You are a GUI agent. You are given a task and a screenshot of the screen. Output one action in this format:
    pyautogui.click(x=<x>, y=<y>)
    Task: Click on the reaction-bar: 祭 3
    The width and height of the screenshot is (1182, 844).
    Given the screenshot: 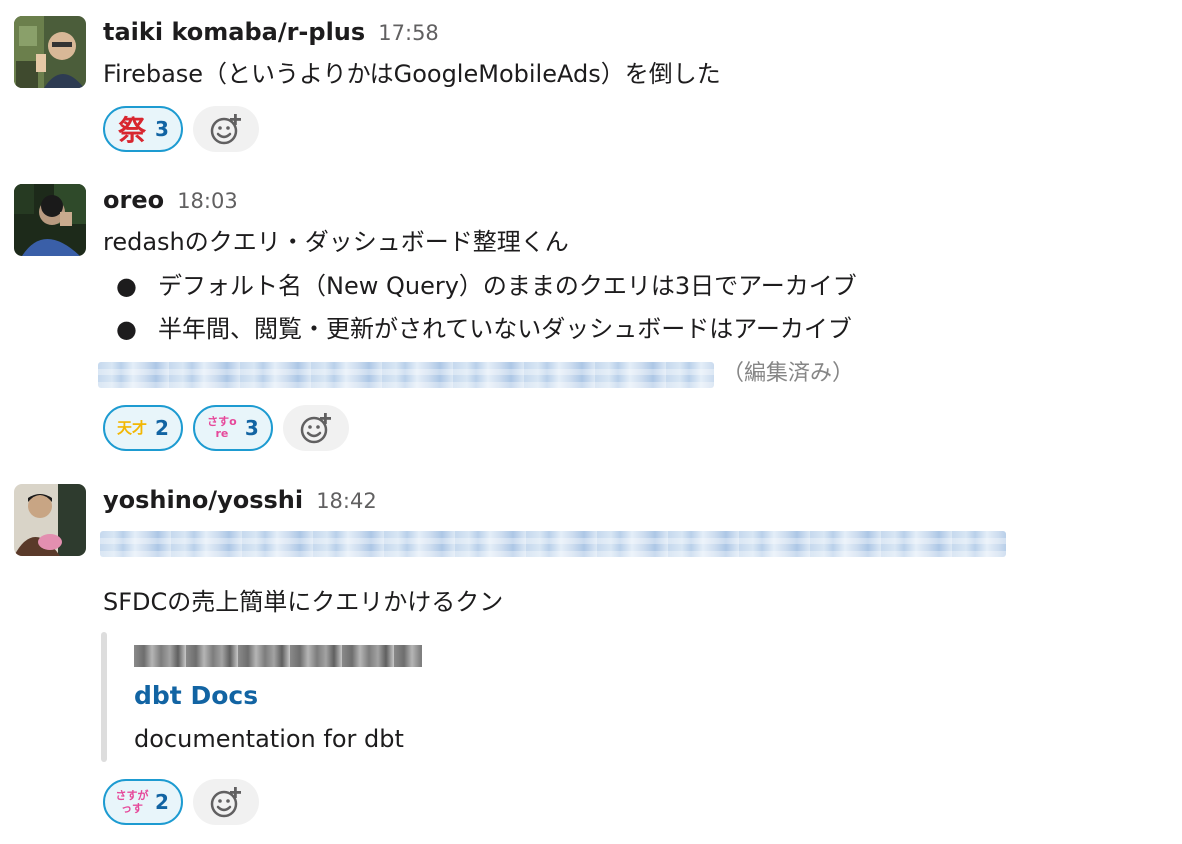 What is the action you would take?
    pyautogui.click(x=181, y=129)
    